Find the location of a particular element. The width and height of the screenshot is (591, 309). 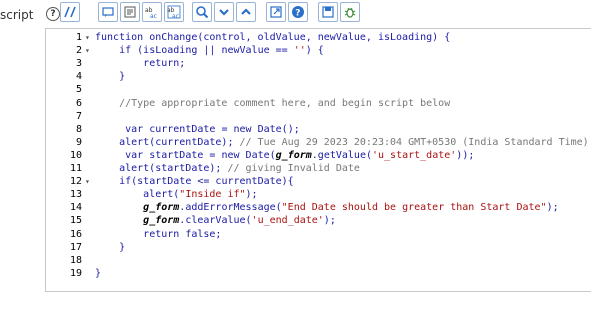

code-text: g_form.clearValue('u_end_date'); is located at coordinates (239, 221).